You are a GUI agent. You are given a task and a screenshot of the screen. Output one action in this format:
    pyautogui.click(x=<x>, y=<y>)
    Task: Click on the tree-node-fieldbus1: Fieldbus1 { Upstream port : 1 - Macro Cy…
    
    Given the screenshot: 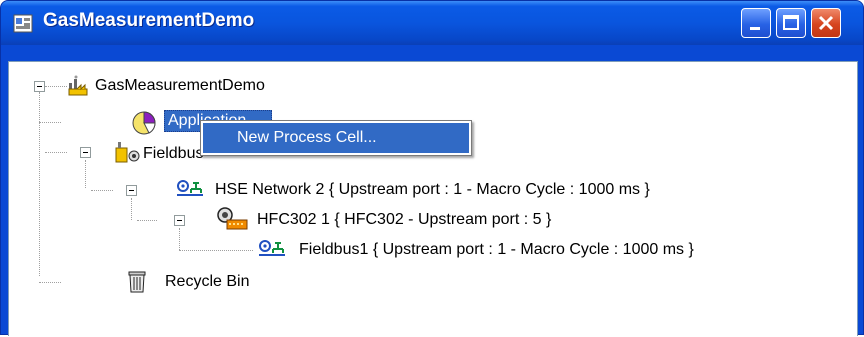 What is the action you would take?
    pyautogui.click(x=496, y=250)
    